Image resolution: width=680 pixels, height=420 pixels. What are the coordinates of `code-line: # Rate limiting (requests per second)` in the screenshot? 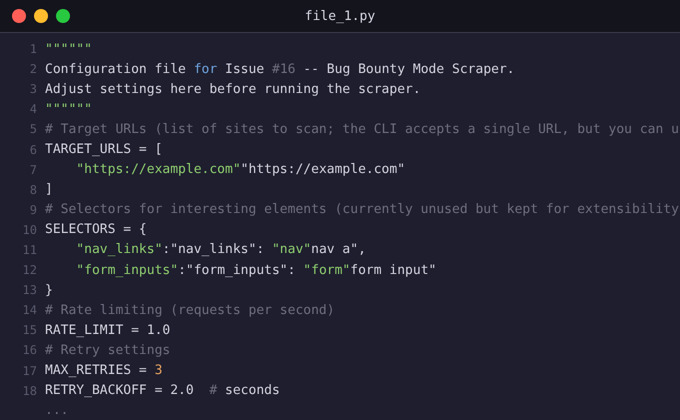 It's located at (190, 310).